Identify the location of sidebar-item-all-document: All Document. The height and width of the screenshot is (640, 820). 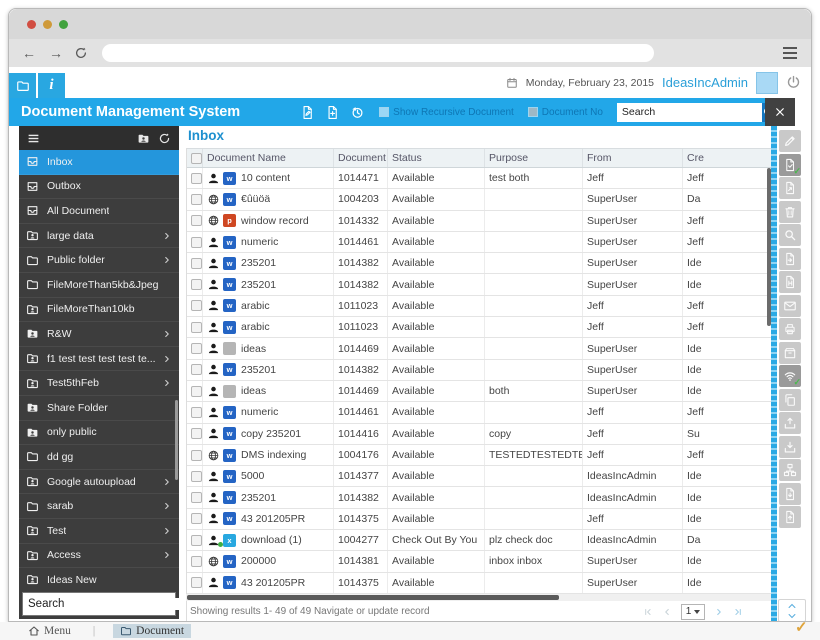
(99, 211).